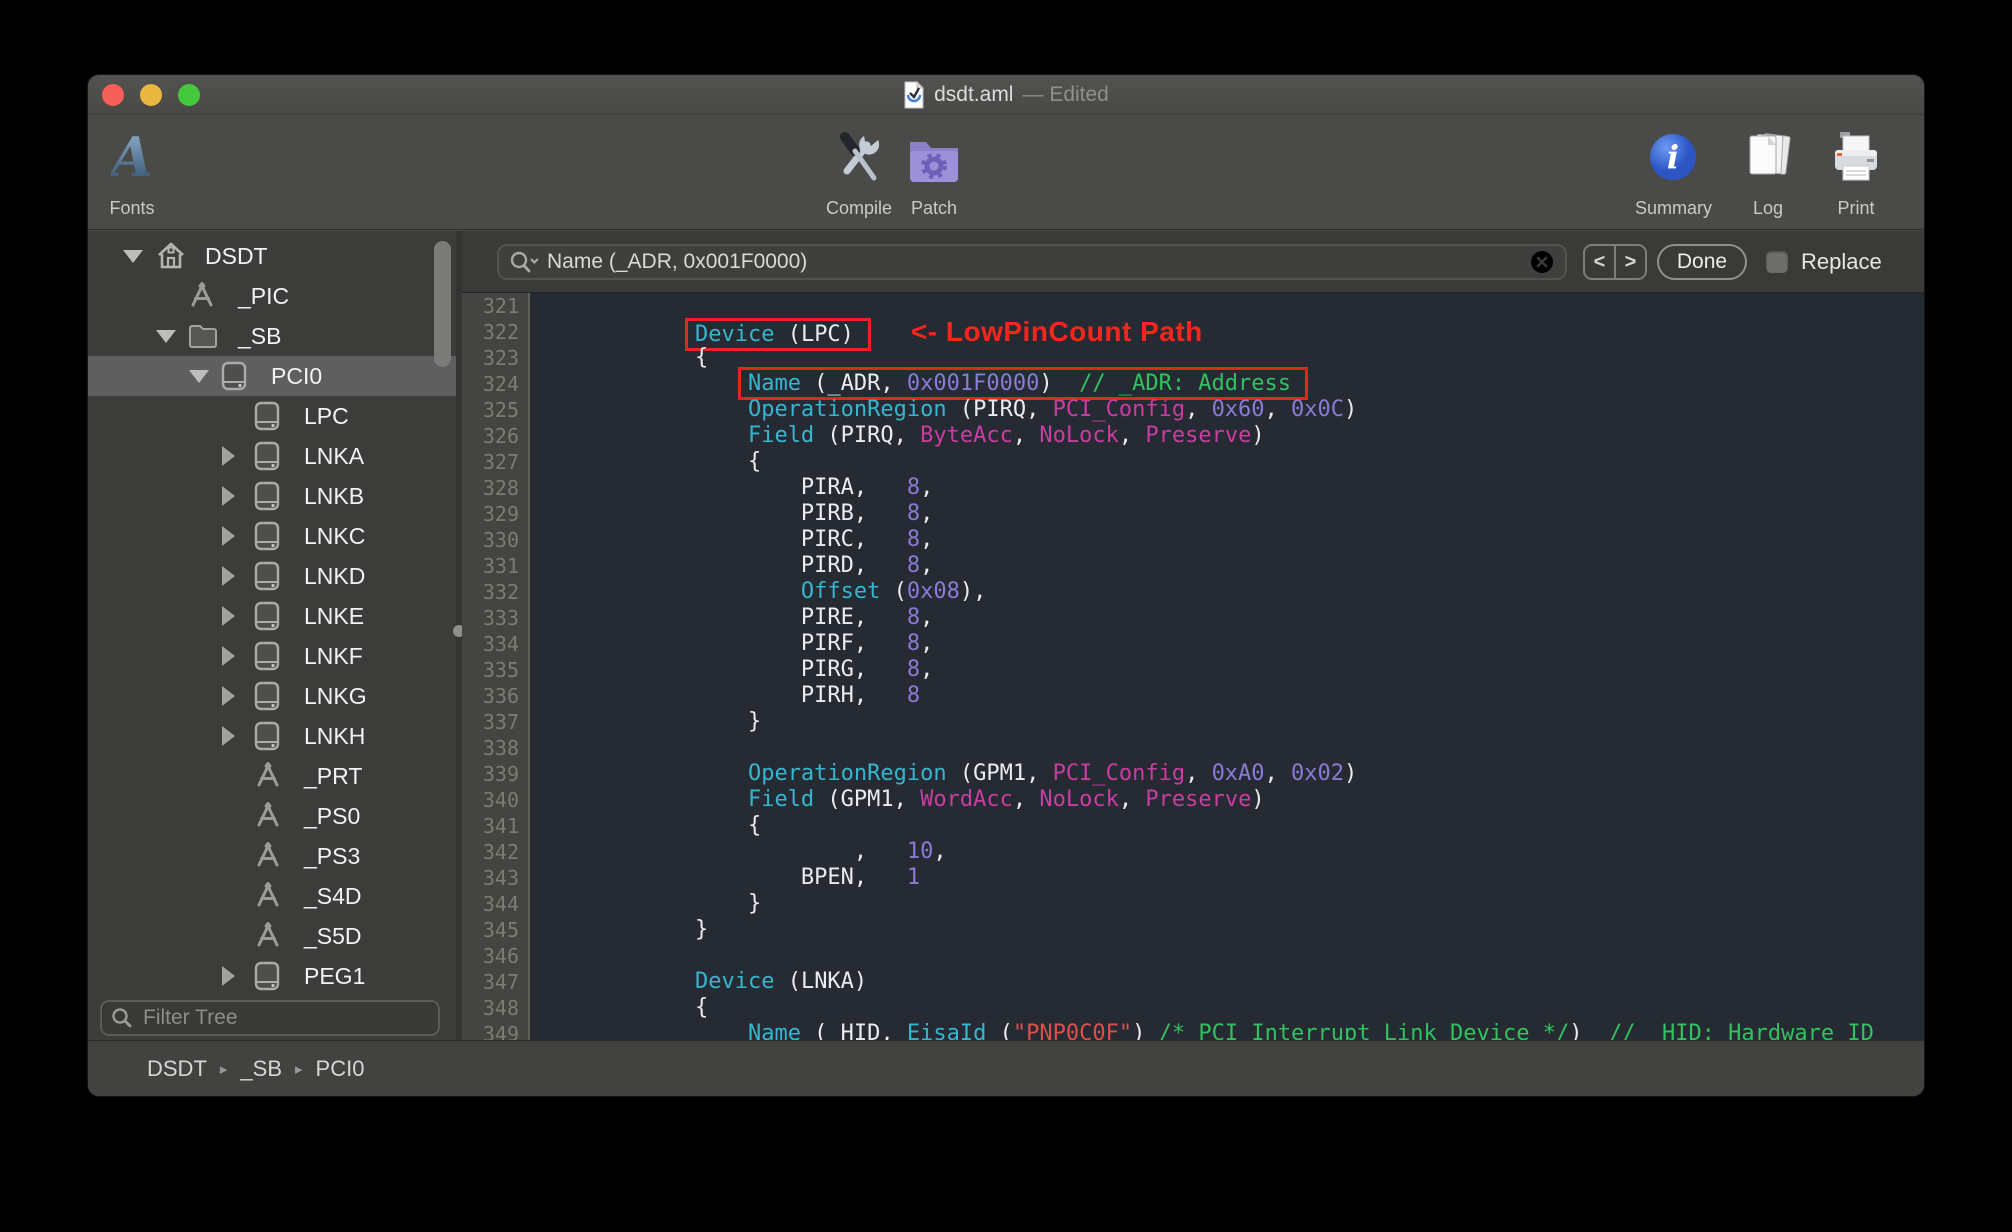  What do you see at coordinates (524, 262) in the screenshot?
I see `search-menu-icon` at bounding box center [524, 262].